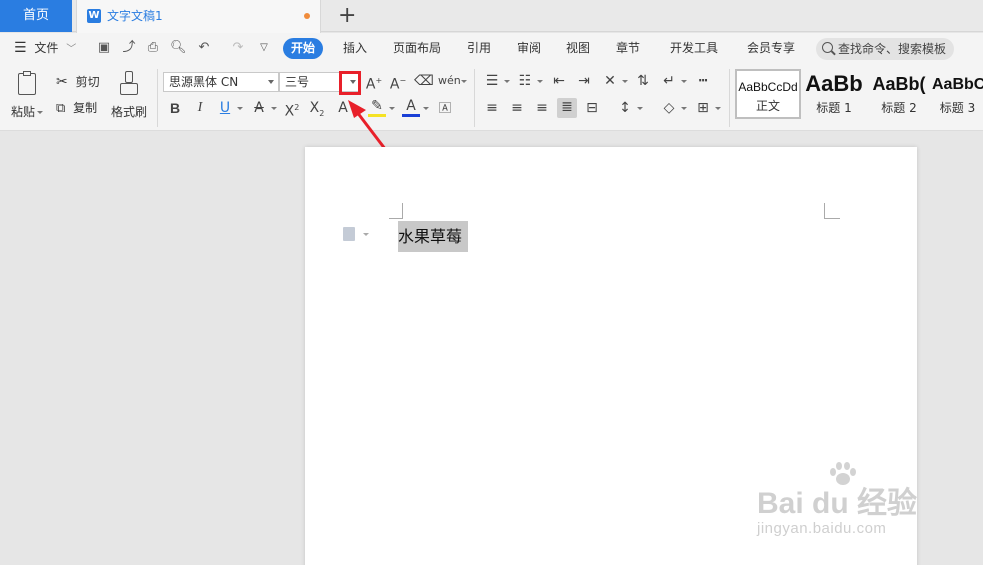  Describe the element at coordinates (129, 95) in the screenshot. I see `format-painter-button: 格式刷` at that location.